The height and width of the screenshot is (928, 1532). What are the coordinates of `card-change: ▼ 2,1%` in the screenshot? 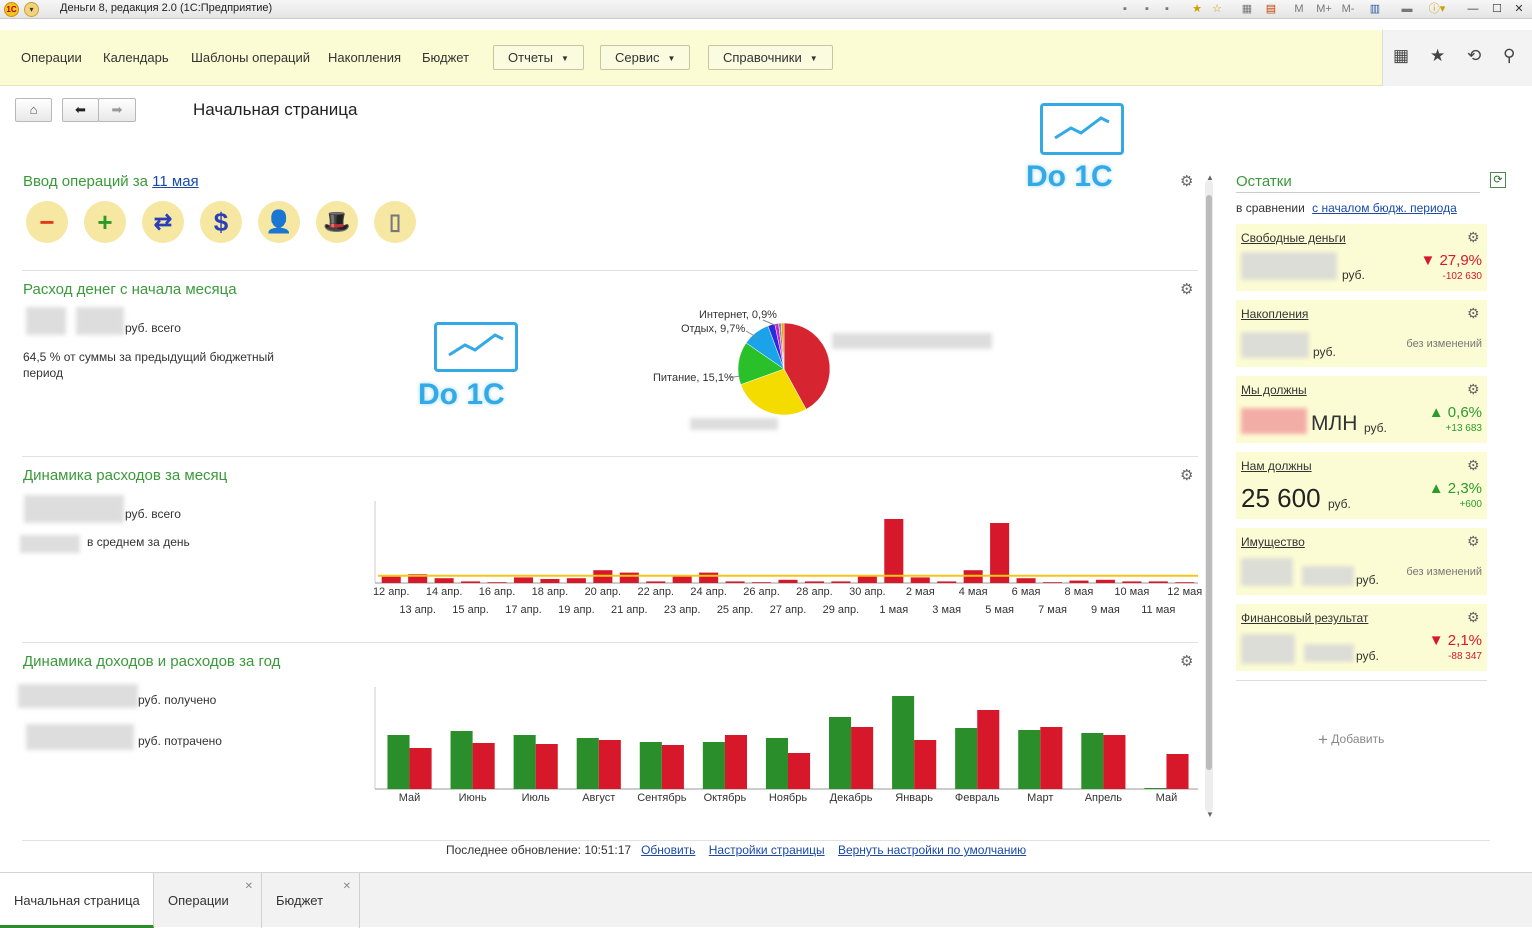 It's located at (1455, 640).